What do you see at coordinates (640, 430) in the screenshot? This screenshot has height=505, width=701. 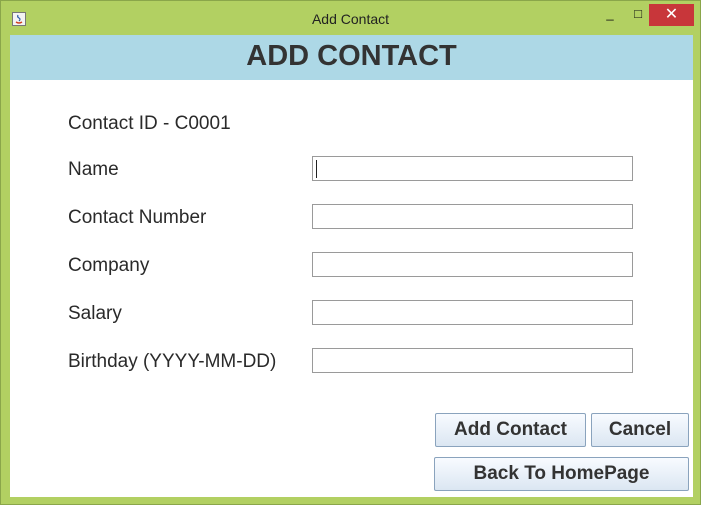 I see `cancel-button: Cancel` at bounding box center [640, 430].